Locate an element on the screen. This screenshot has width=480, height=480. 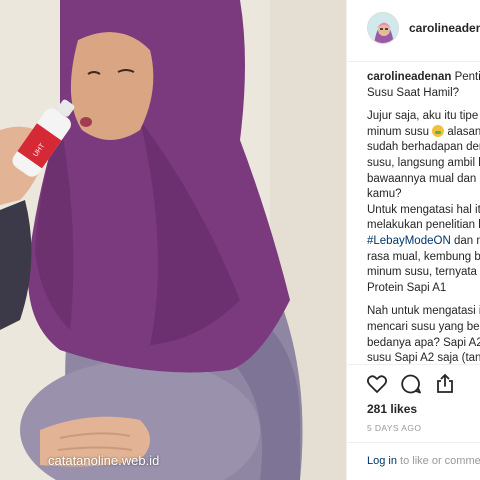
caption-line: Untuk mengatasi hal itu is located at coordinates (423, 209).